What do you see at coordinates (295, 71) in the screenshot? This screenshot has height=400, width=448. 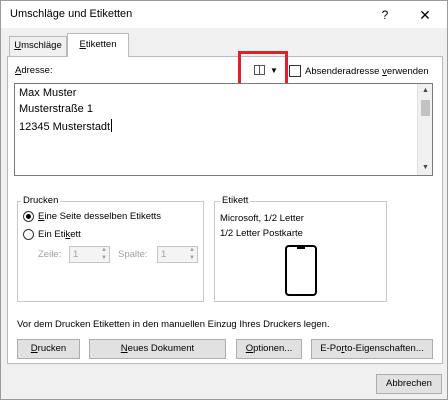 I see `use-sender-address-checkbox` at bounding box center [295, 71].